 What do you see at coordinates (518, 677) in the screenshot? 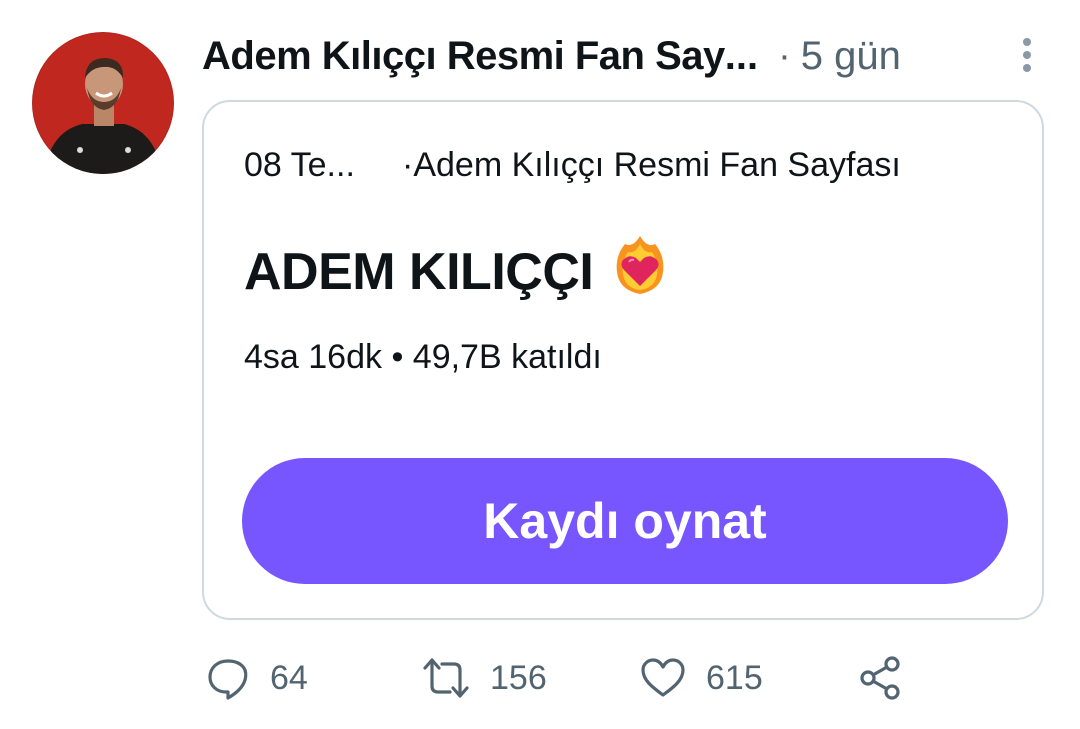
I see `retweet-count: 156` at bounding box center [518, 677].